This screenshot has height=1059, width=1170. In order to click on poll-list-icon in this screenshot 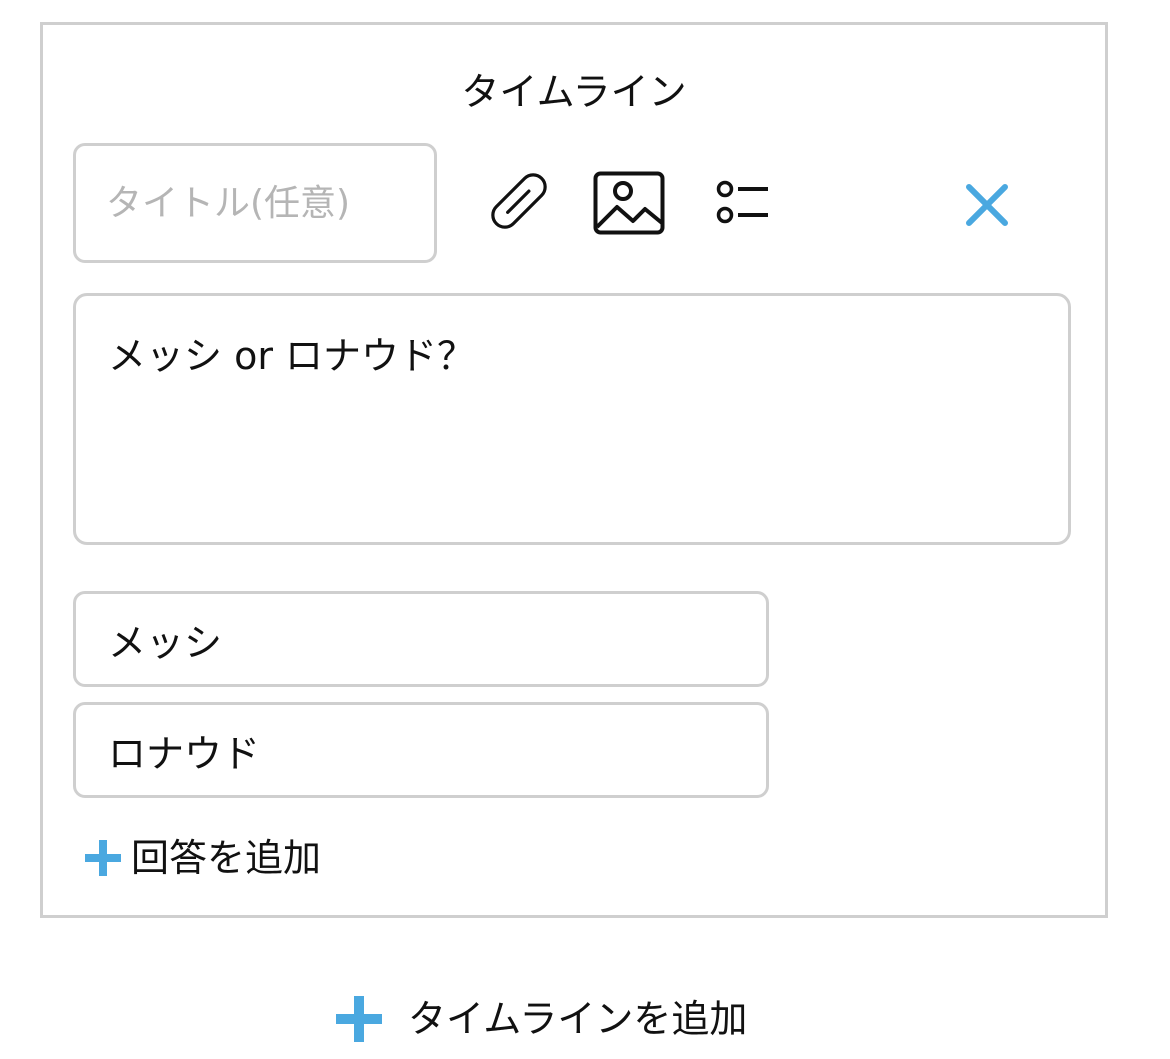, I will do `click(742, 202)`.